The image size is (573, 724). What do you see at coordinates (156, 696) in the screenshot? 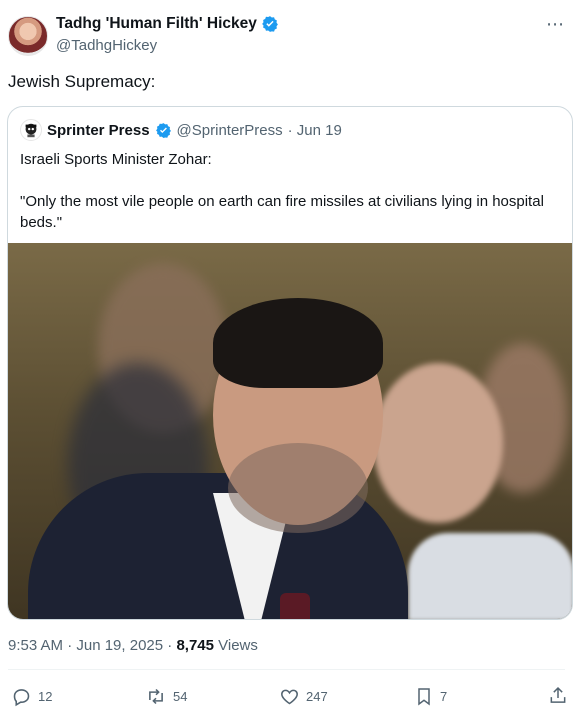
I see `repost-icon` at bounding box center [156, 696].